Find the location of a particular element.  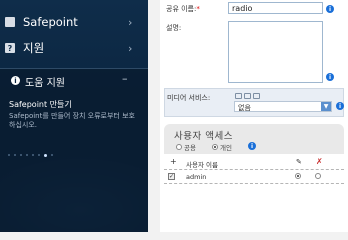

delete-icon: ✗ is located at coordinates (319, 161).